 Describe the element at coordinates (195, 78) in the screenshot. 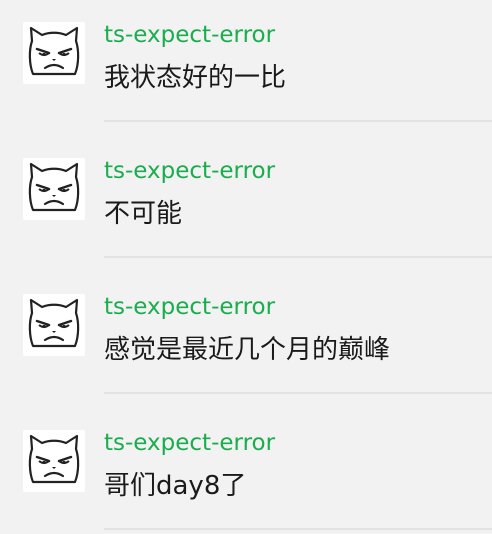

I see `message-text: 我状态好的一比` at that location.